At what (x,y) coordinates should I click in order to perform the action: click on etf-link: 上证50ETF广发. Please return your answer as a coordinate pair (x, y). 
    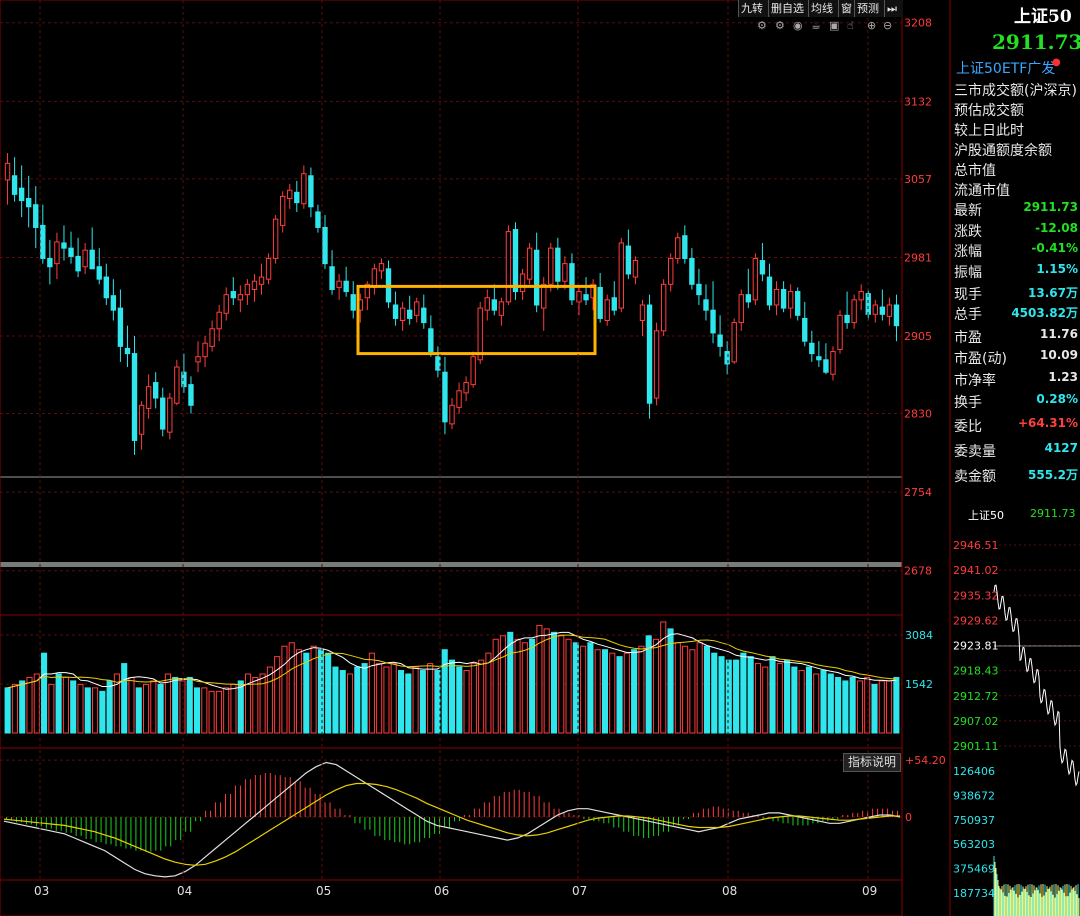
    Looking at the image, I should click on (1005, 68).